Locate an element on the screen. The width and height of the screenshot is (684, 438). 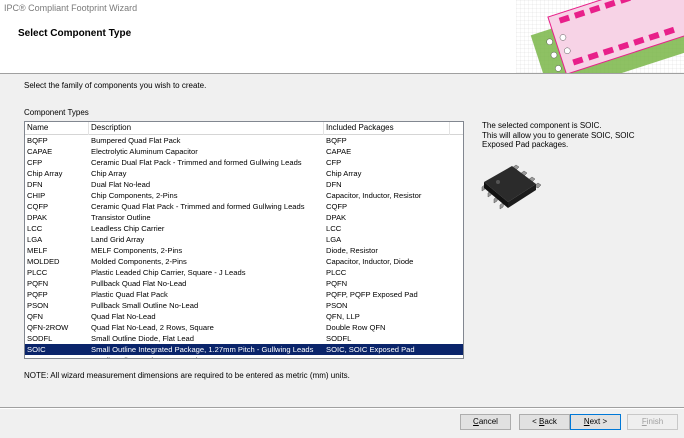
table-row: DPAK Transistor Outline DPAK is located at coordinates (244, 217).